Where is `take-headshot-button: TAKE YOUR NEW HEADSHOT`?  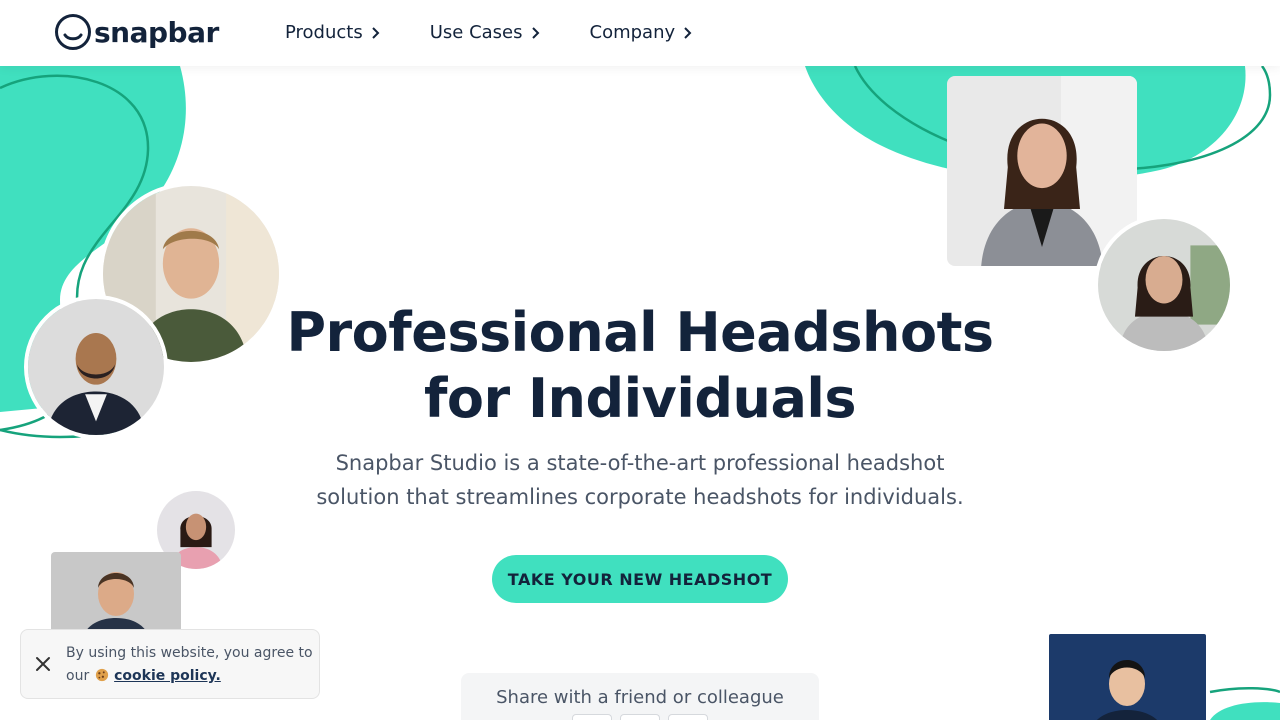
take-headshot-button: TAKE YOUR NEW HEADSHOT is located at coordinates (640, 579).